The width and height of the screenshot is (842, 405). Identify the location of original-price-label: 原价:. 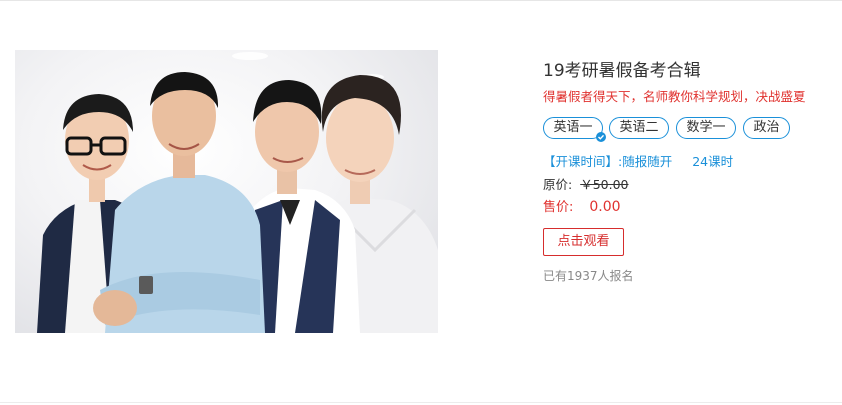
(558, 184).